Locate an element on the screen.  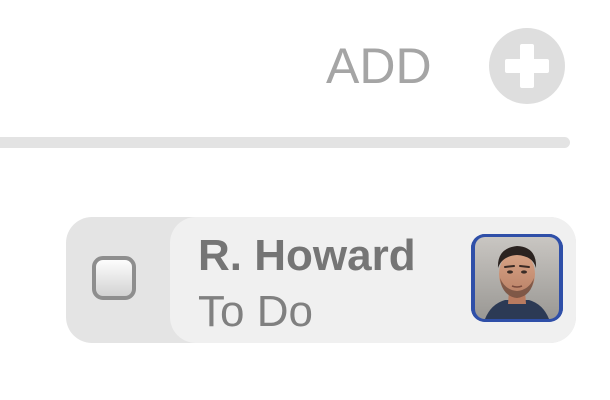
checkbox-zone is located at coordinates (126, 280).